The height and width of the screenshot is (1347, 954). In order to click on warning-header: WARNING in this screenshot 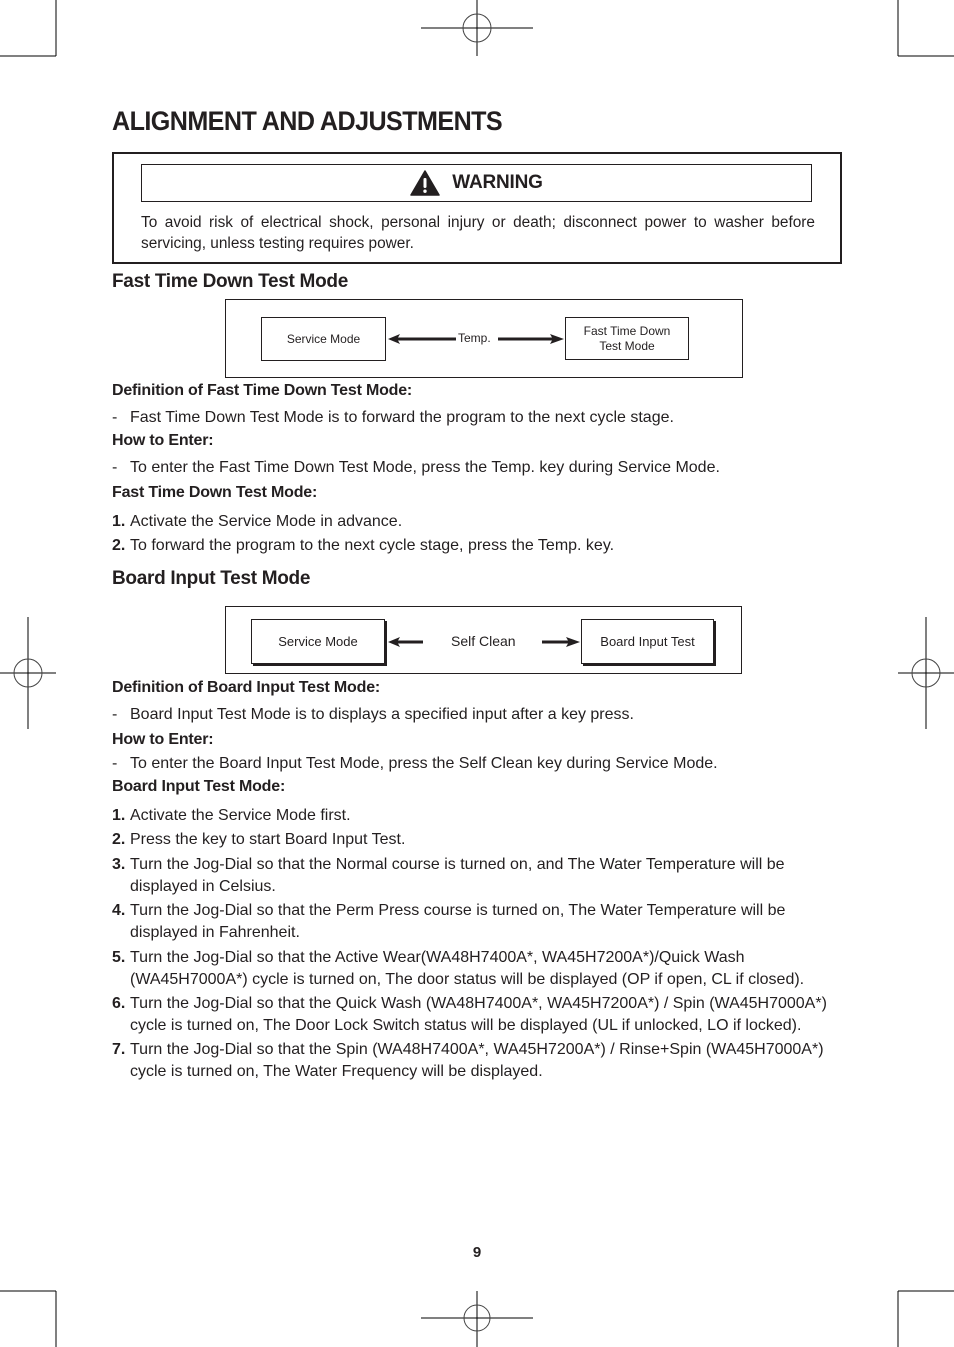, I will do `click(476, 183)`.